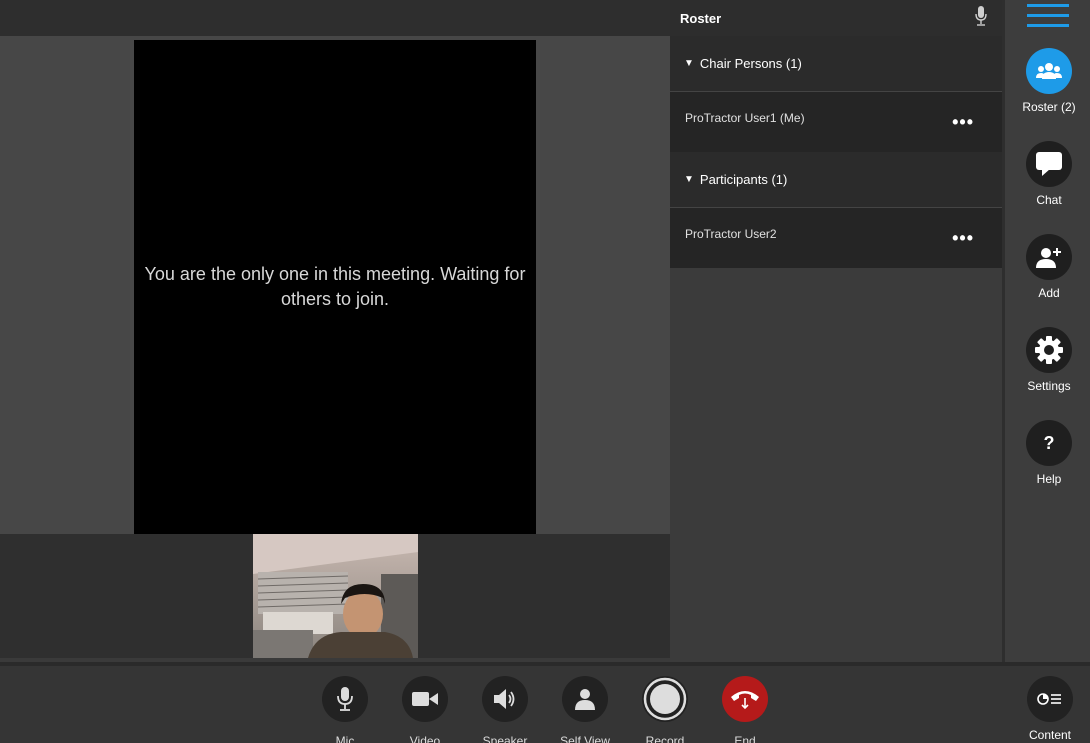 Image resolution: width=1090 pixels, height=743 pixels. What do you see at coordinates (701, 18) in the screenshot?
I see `roster-title: Roster` at bounding box center [701, 18].